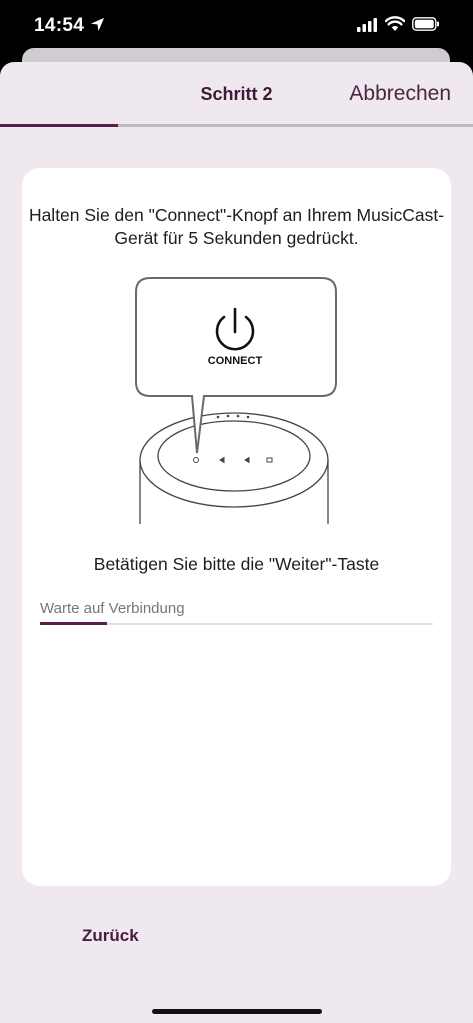 The width and height of the screenshot is (473, 1023). Describe the element at coordinates (112, 608) in the screenshot. I see `waiting-status-label: Warte auf Verbindung` at that location.